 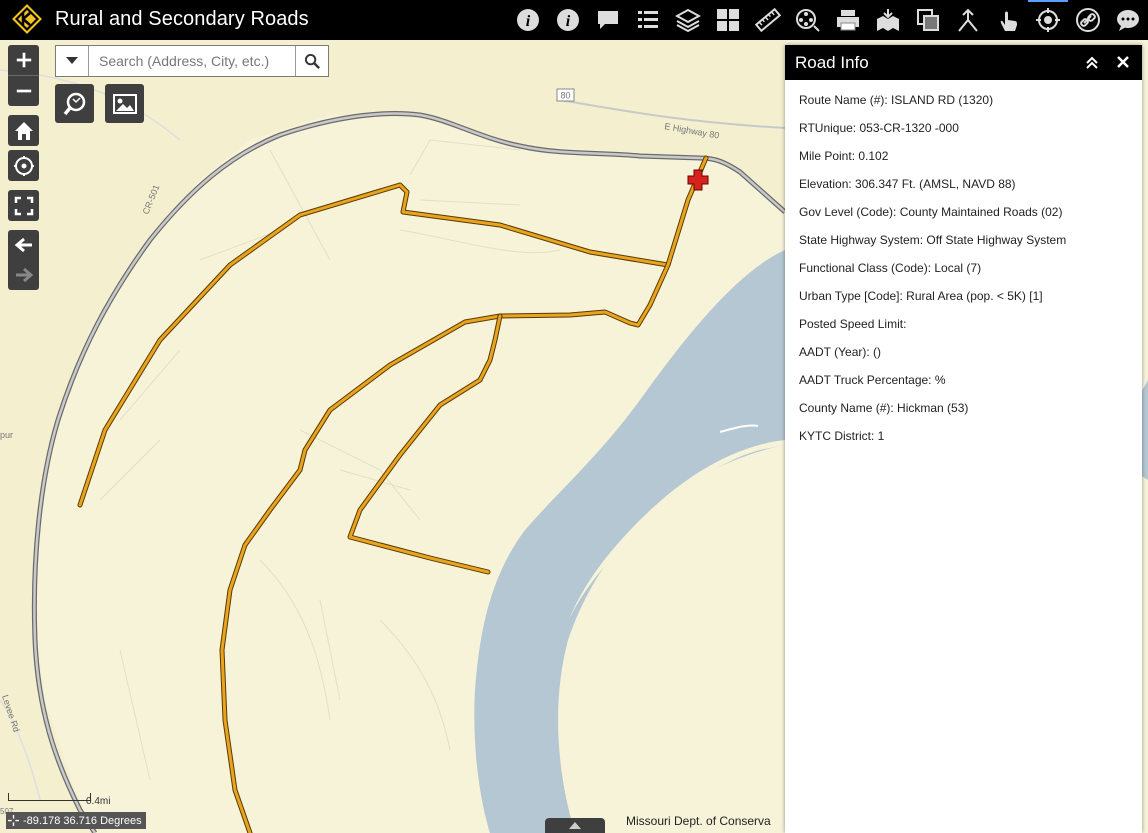 I want to click on search-source-dropdown, so click(x=72, y=61).